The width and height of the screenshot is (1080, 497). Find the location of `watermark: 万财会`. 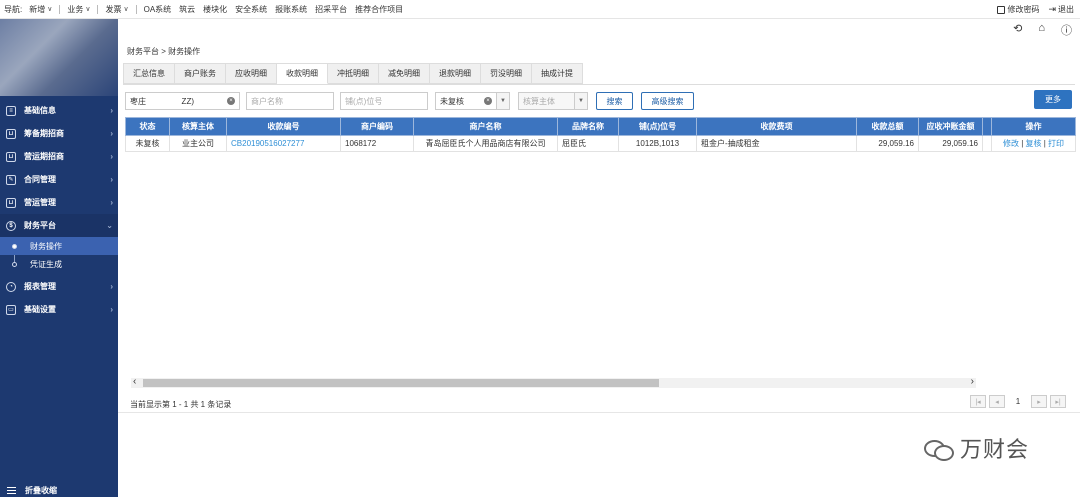

watermark: 万财会 is located at coordinates (976, 448).